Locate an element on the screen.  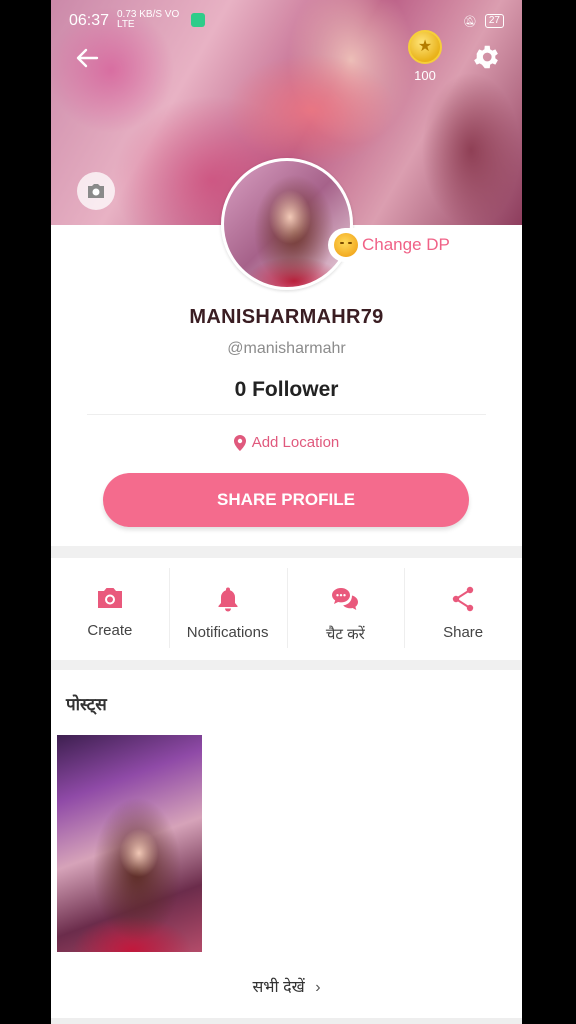
action-bar: Create Notifications चैट करें Share is located at coordinates (286, 610).